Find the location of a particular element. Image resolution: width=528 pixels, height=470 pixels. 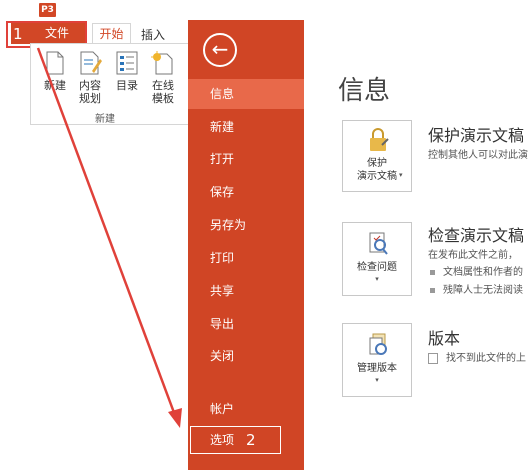

inspect-icon is located at coordinates (378, 243).